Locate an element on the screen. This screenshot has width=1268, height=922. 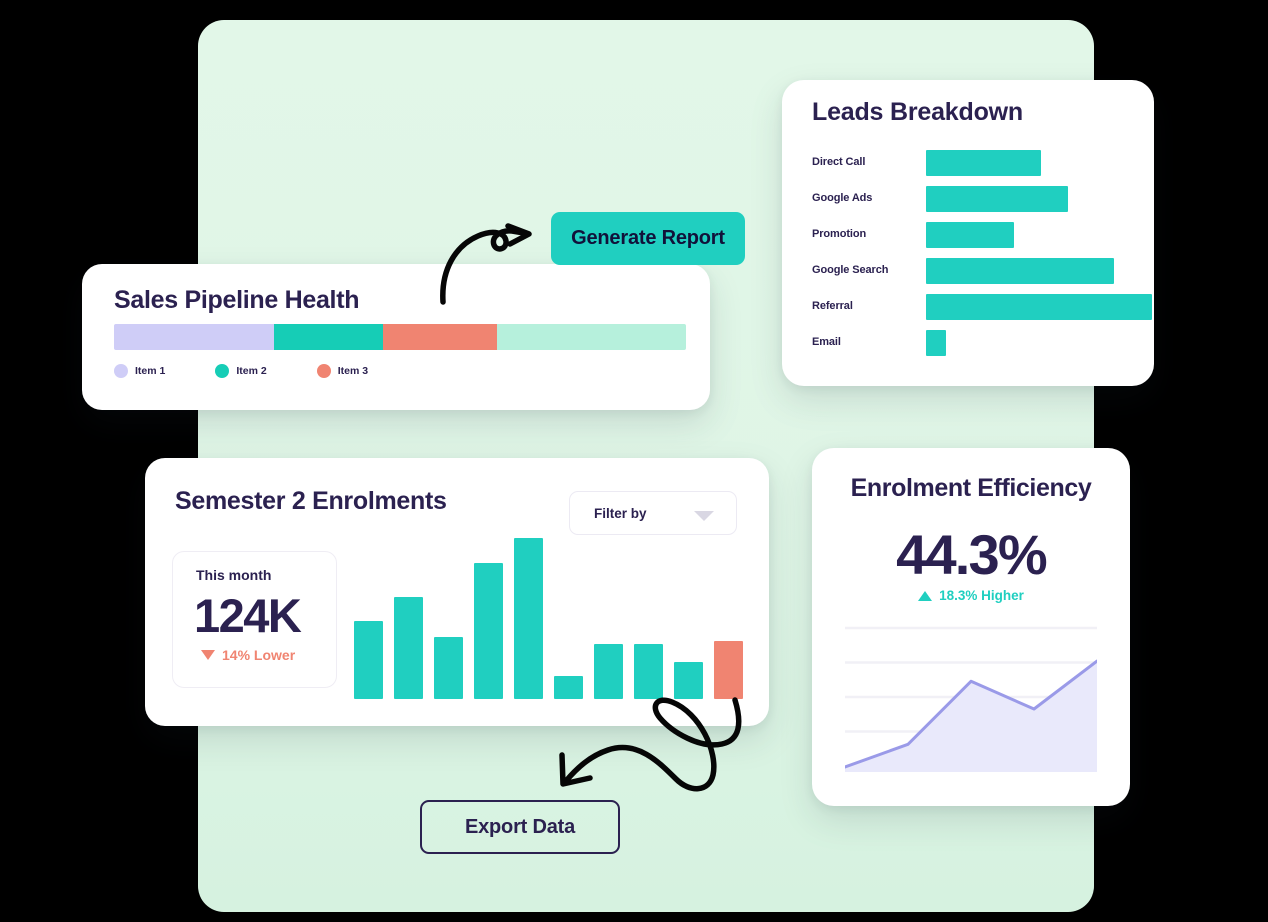
this-month-delta-label: 14% Lower is located at coordinates (259, 655).